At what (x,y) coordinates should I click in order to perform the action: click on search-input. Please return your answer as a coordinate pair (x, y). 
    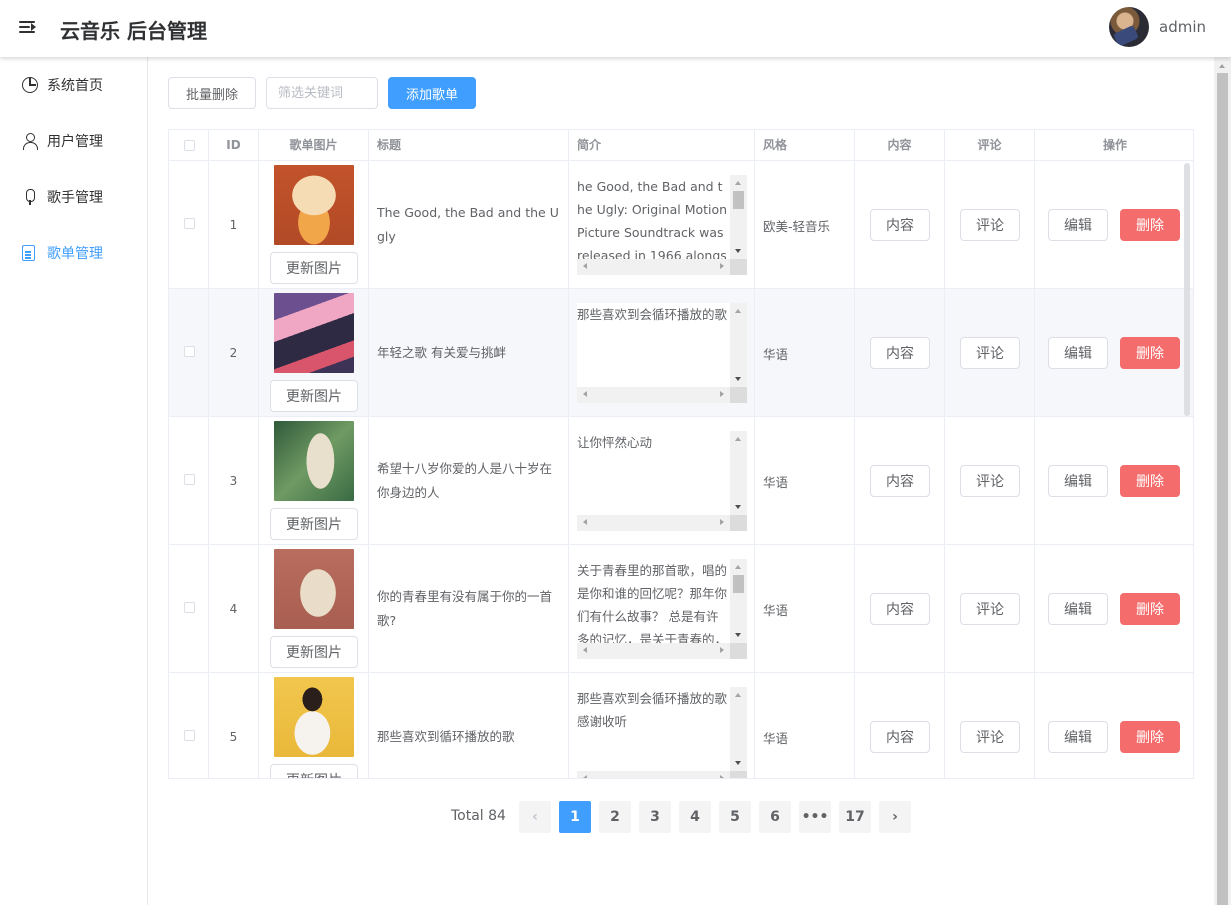
    Looking at the image, I should click on (322, 93).